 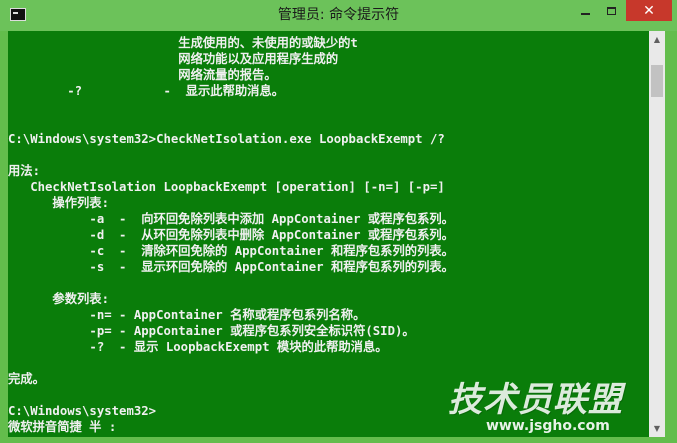 What do you see at coordinates (231, 251) in the screenshot?
I see `console-line: -c - 清除环回免除的 AppContainer 和程序包系列的列表。` at bounding box center [231, 251].